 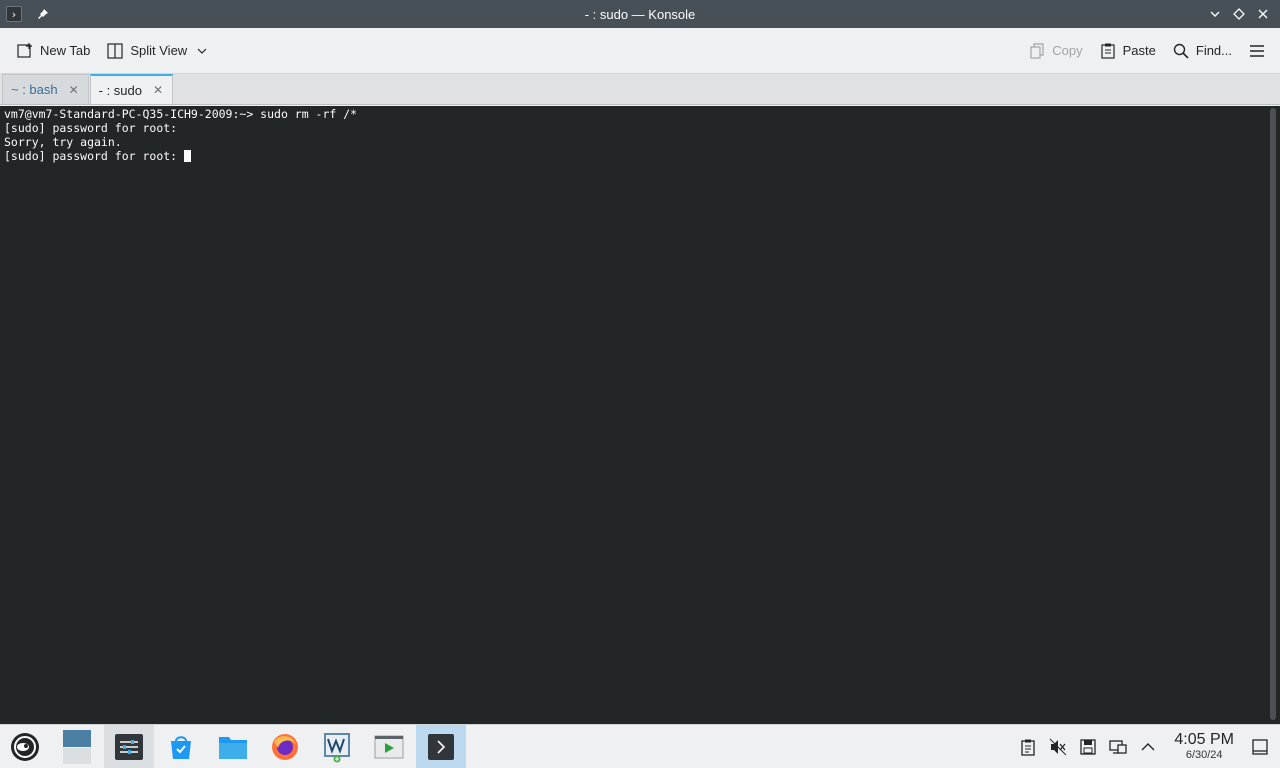 What do you see at coordinates (389, 746) in the screenshot?
I see `media-player-icon` at bounding box center [389, 746].